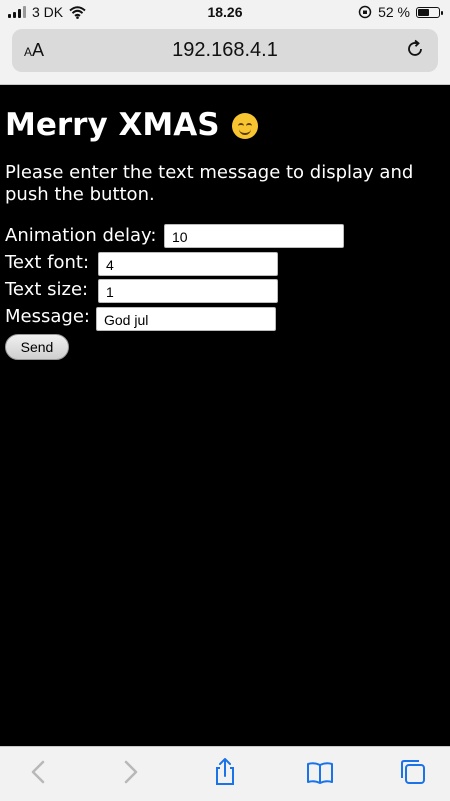  Describe the element at coordinates (415, 49) in the screenshot. I see `reload-icon` at that location.